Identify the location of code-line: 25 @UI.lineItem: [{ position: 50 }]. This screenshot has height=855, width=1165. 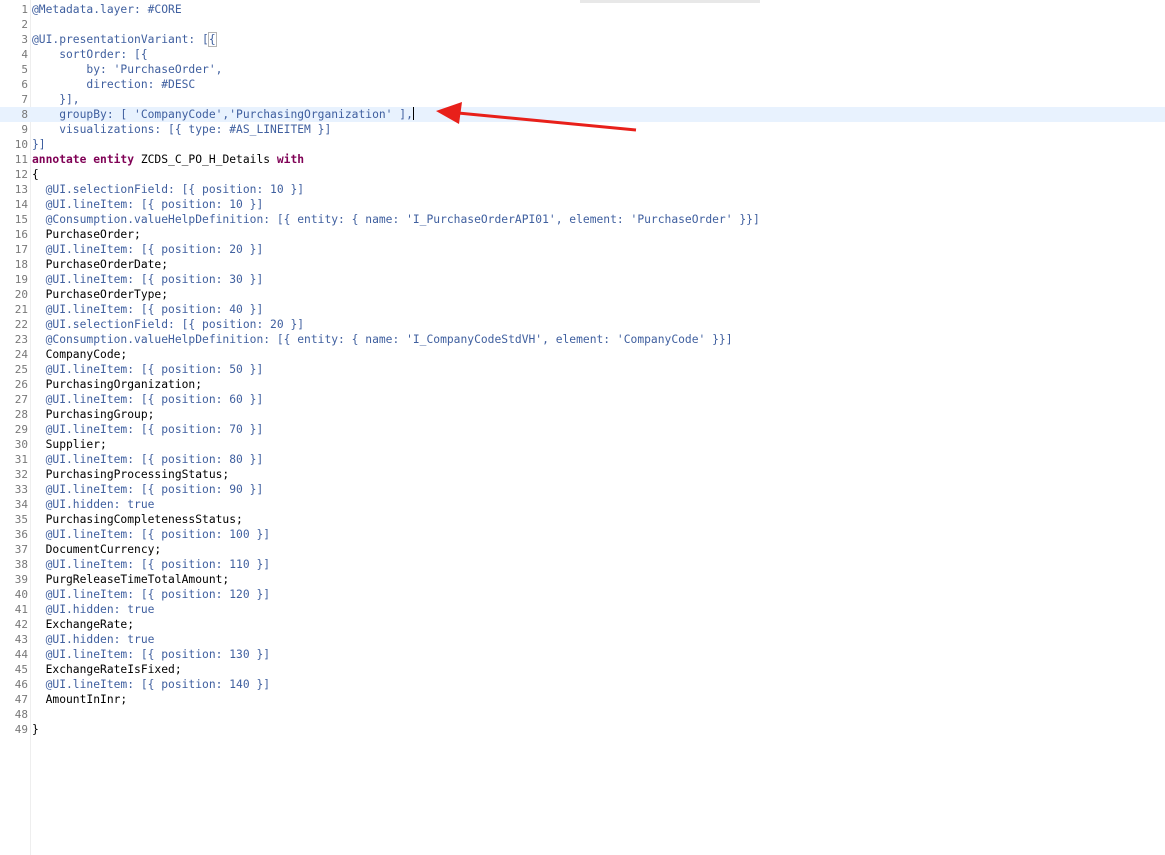
(582, 369).